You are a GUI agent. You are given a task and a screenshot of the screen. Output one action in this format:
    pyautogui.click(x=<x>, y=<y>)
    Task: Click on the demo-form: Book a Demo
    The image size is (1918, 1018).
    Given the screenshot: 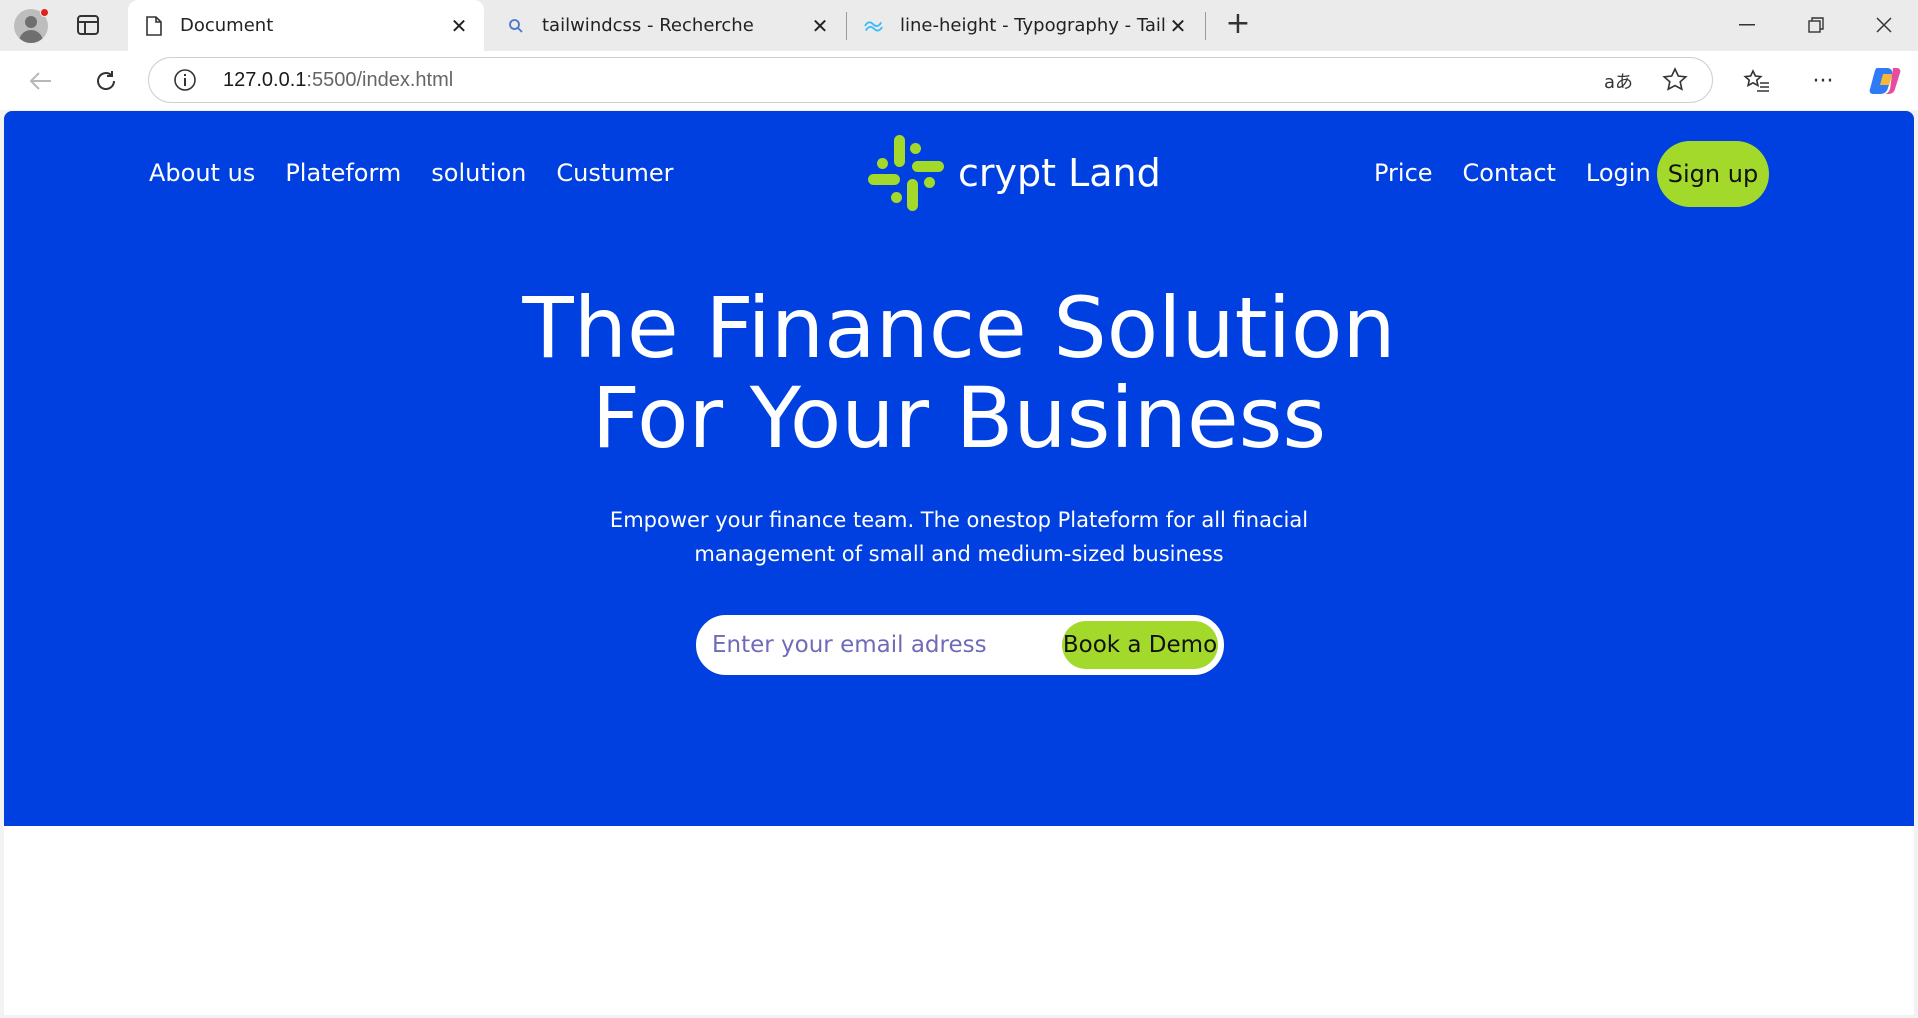 What is the action you would take?
    pyautogui.click(x=960, y=645)
    